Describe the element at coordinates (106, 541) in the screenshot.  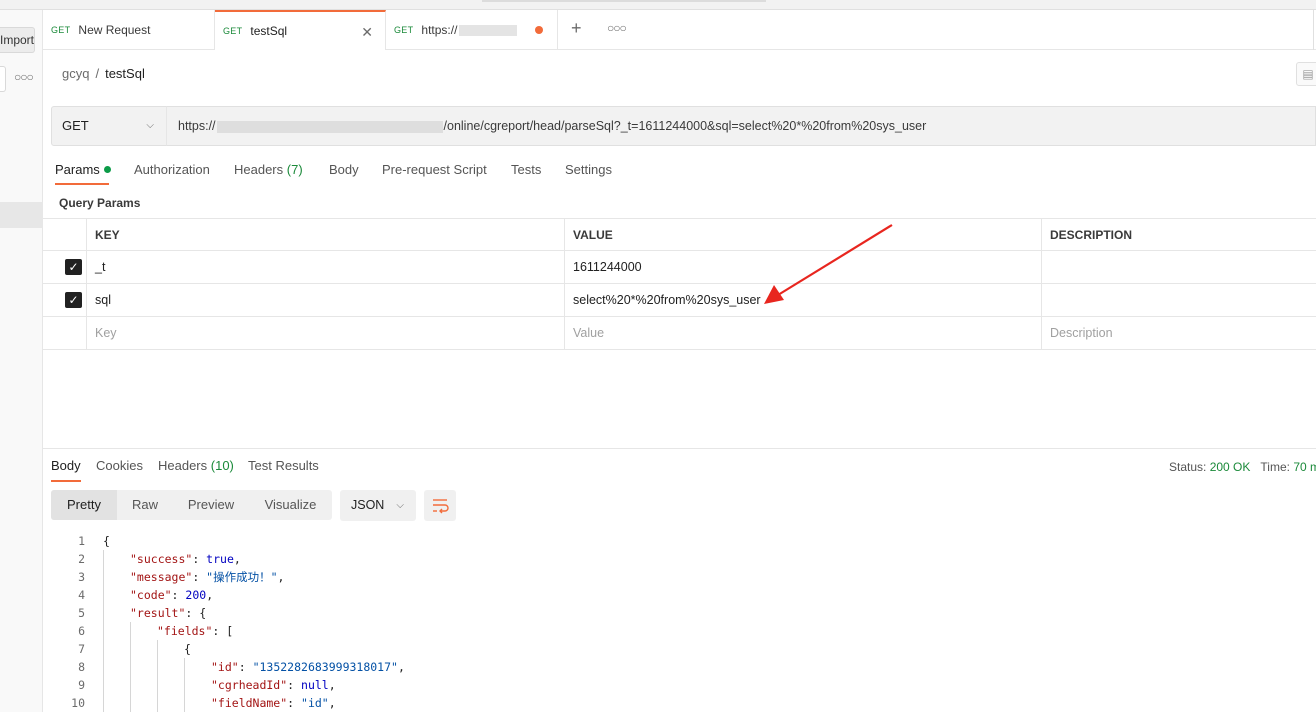
I see `code-text: {` at that location.